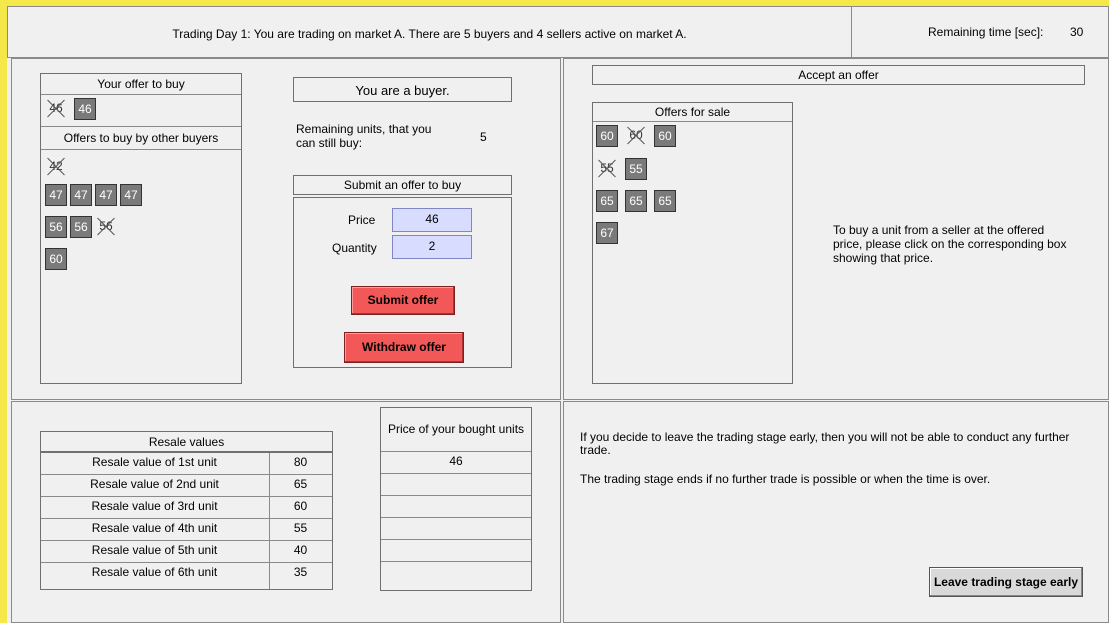  I want to click on price-label: Price, so click(362, 220).